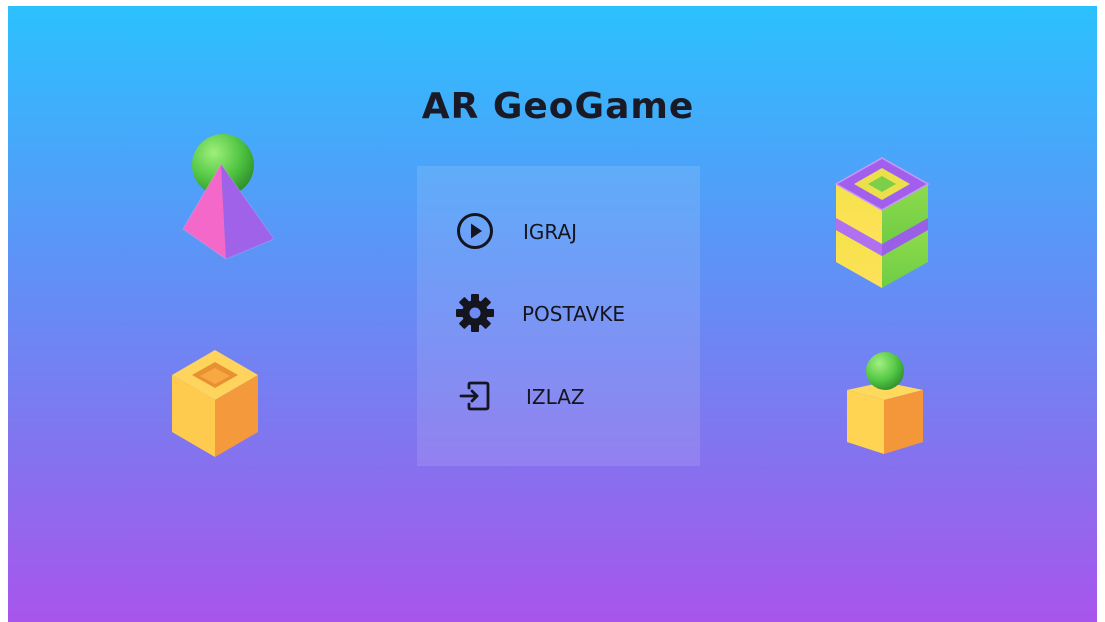 The height and width of the screenshot is (622, 1105). Describe the element at coordinates (885, 403) in the screenshot. I see `sphere-cube-decoration` at that location.